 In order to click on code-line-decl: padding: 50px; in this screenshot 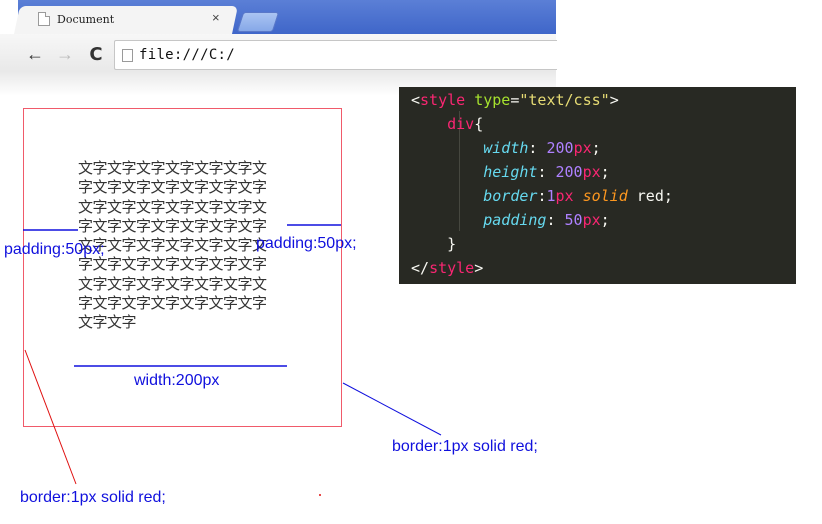, I will do `click(546, 220)`.